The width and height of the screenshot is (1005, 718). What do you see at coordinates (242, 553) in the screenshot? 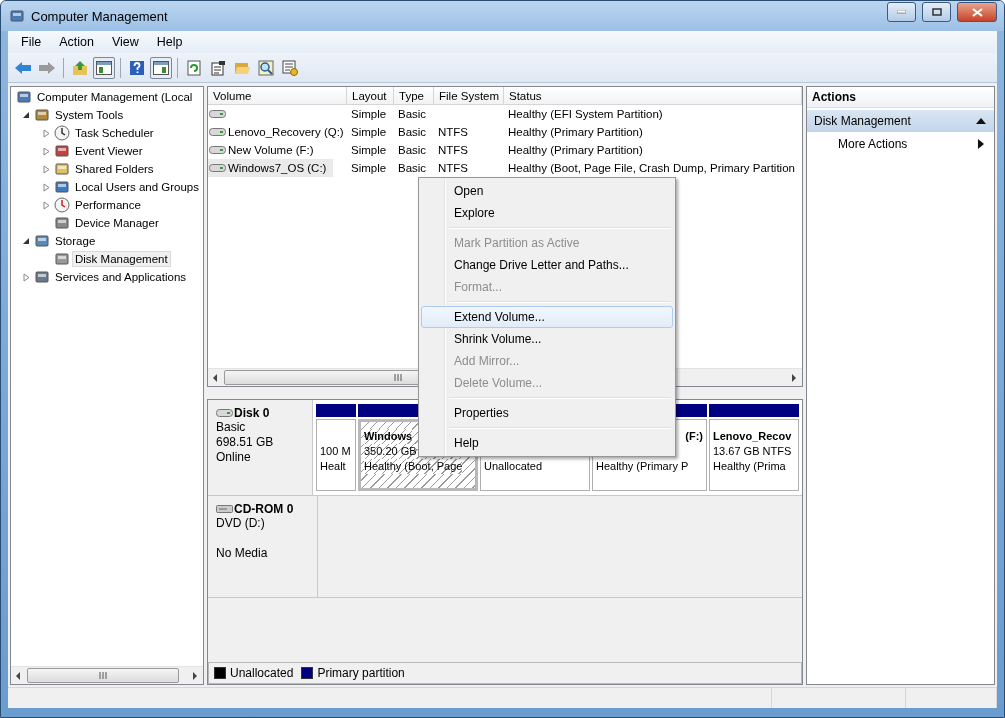
I see `disk-info: No Media` at bounding box center [242, 553].